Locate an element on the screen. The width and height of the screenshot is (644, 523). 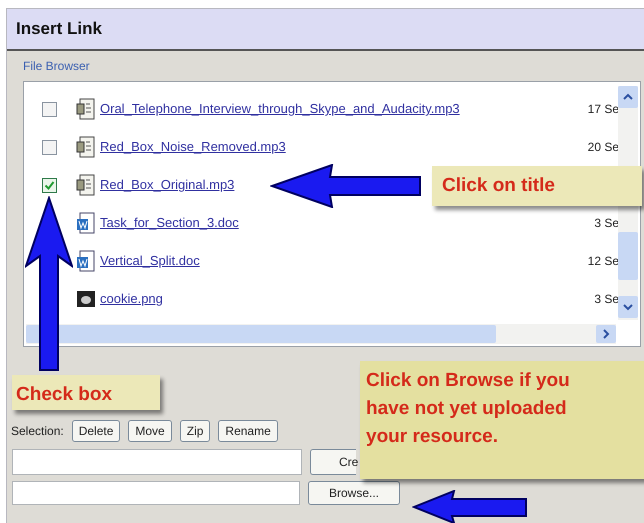
file-date: 17 Se is located at coordinates (603, 109).